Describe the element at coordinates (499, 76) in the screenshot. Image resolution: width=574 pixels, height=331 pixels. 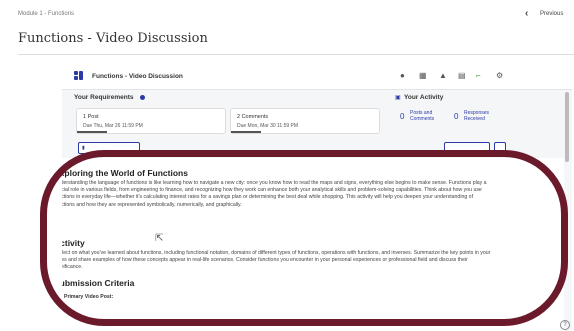
I see `gear-icon: ⚙` at that location.